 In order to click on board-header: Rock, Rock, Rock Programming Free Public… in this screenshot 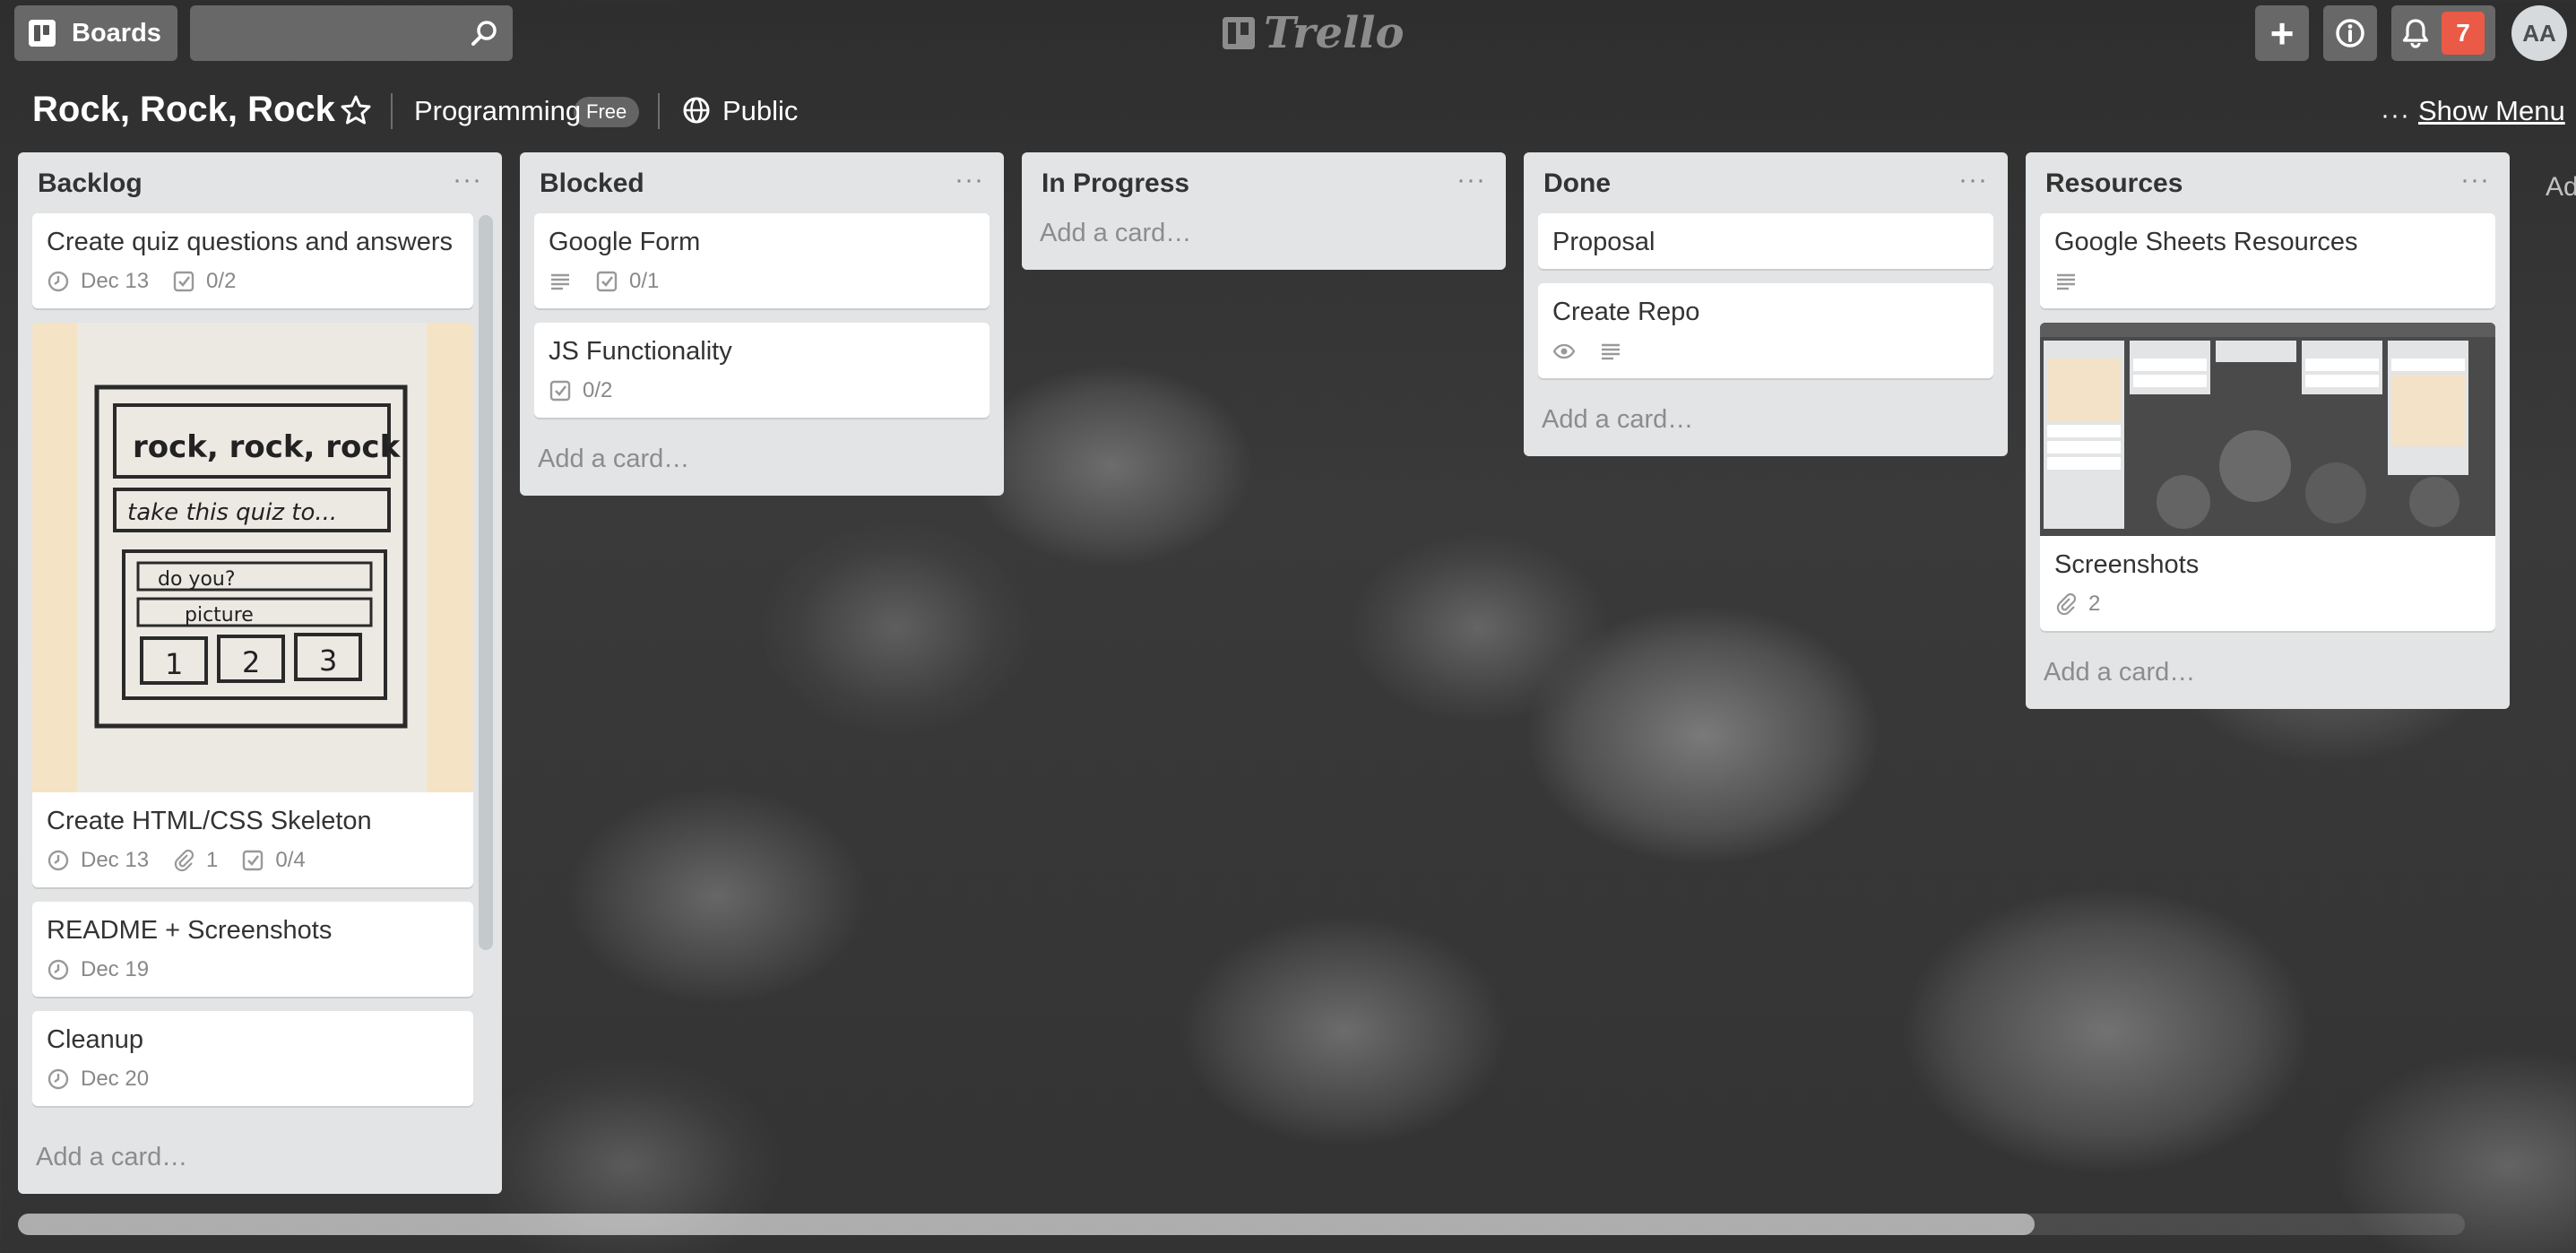, I will do `click(1288, 110)`.